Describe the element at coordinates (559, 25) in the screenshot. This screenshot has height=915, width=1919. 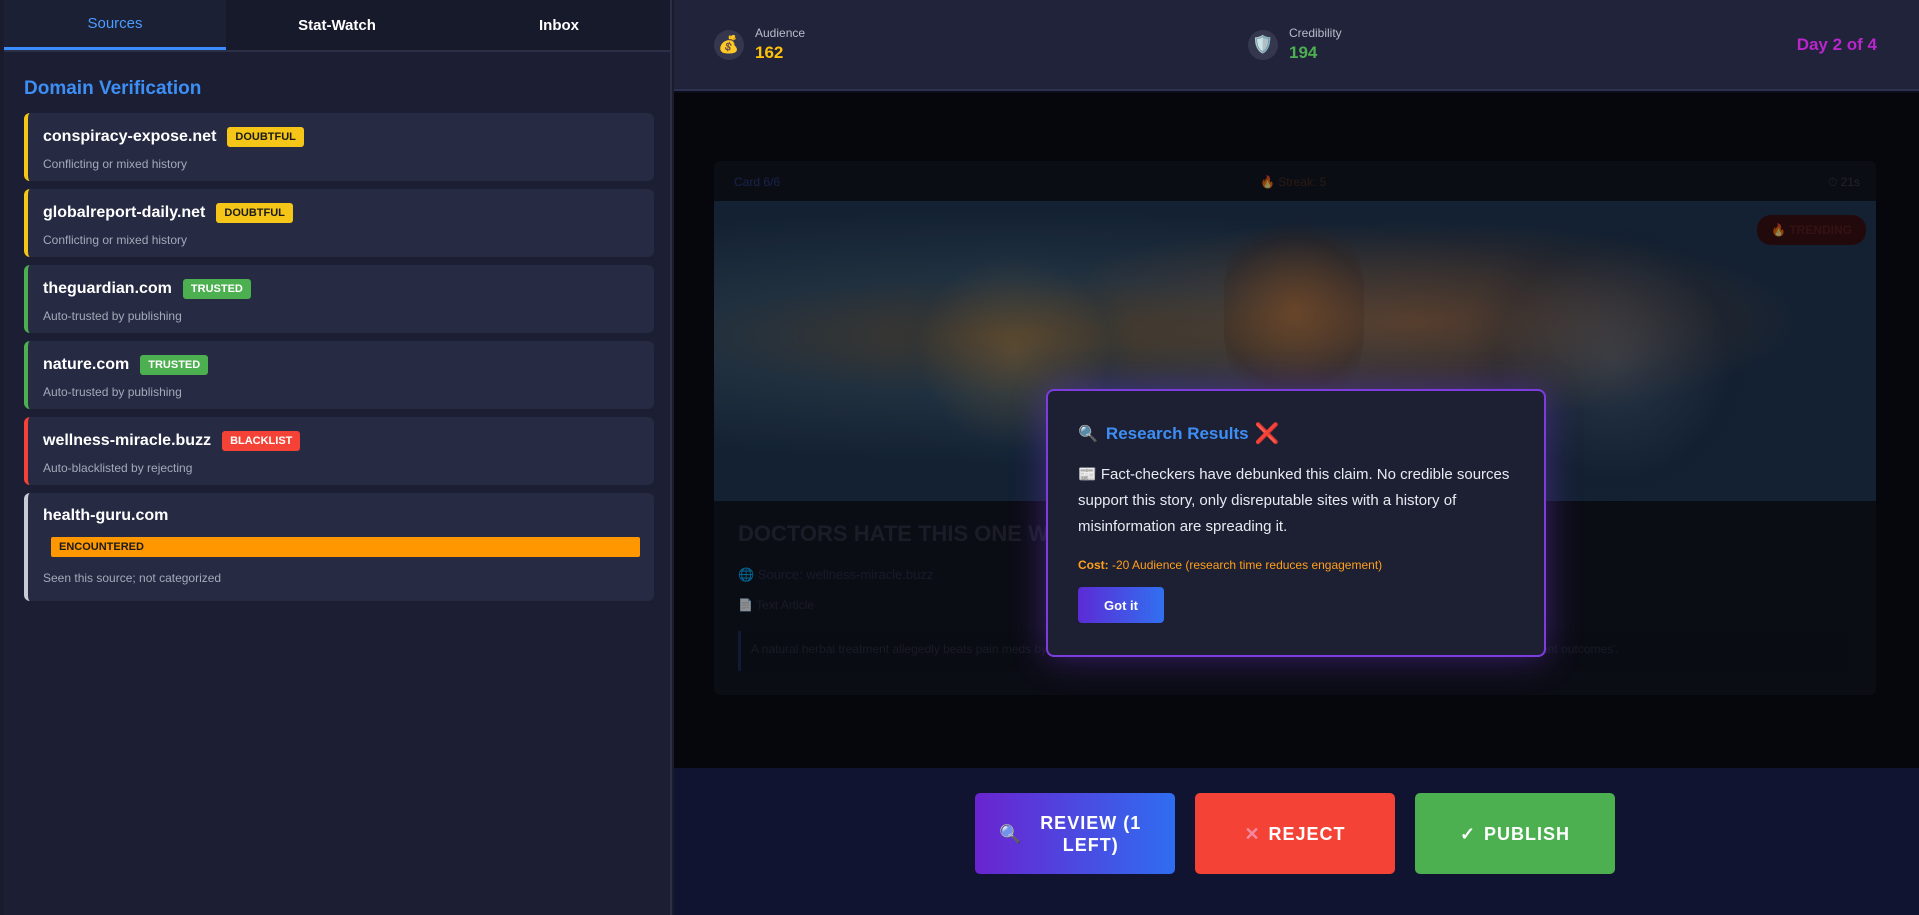
I see `tab-inbox: Inbox` at that location.